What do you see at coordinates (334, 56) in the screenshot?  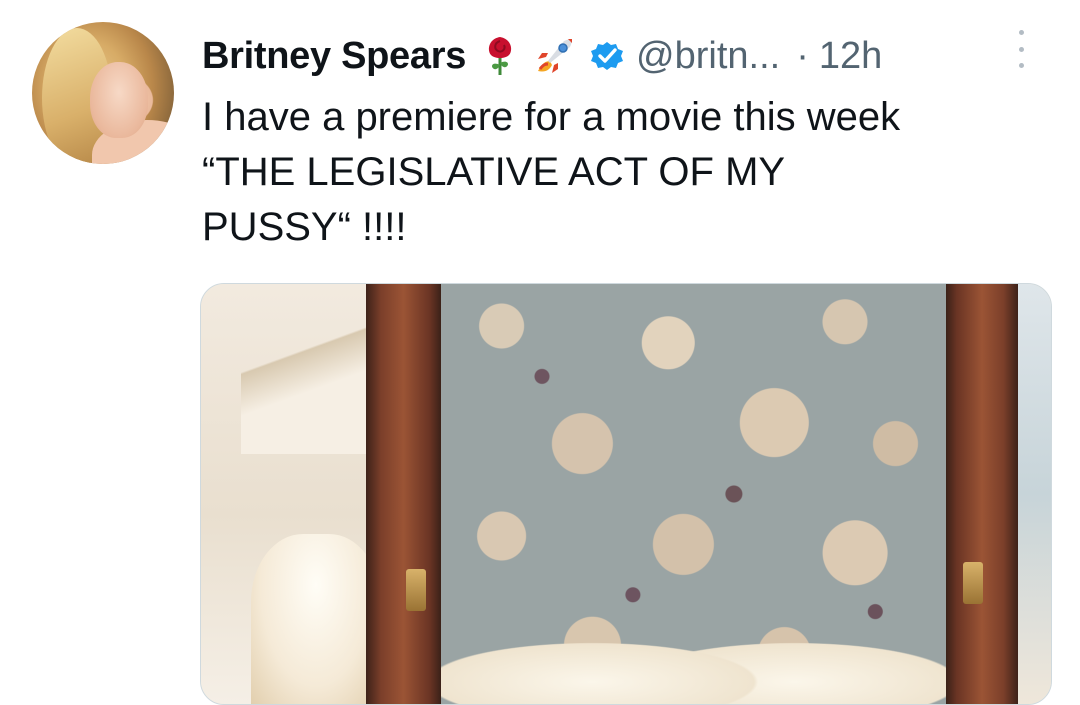 I see `author-name: Britney Spears` at bounding box center [334, 56].